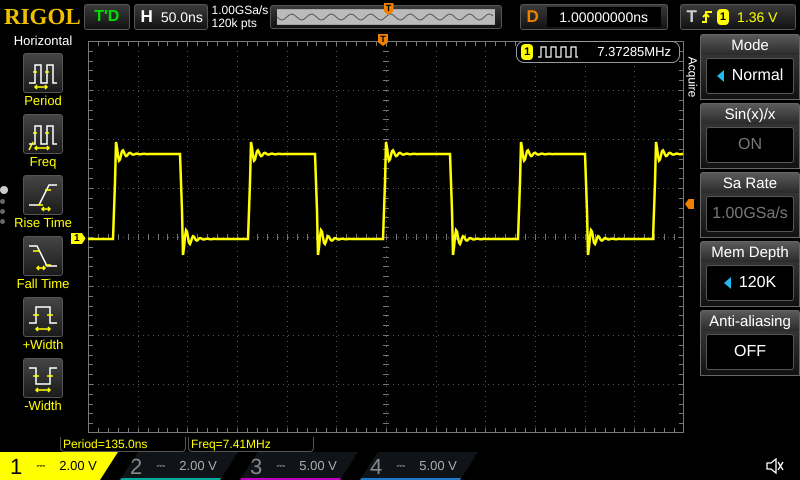  What do you see at coordinates (750, 182) in the screenshot?
I see `option-label: Sa Rate` at bounding box center [750, 182].